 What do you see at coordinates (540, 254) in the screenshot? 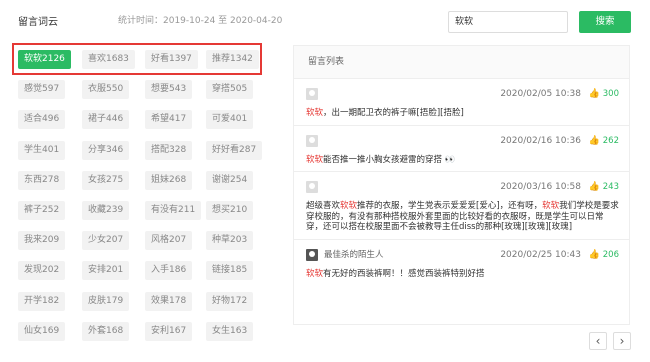
I see `message-time: 2020/02/25 10:43` at bounding box center [540, 254].